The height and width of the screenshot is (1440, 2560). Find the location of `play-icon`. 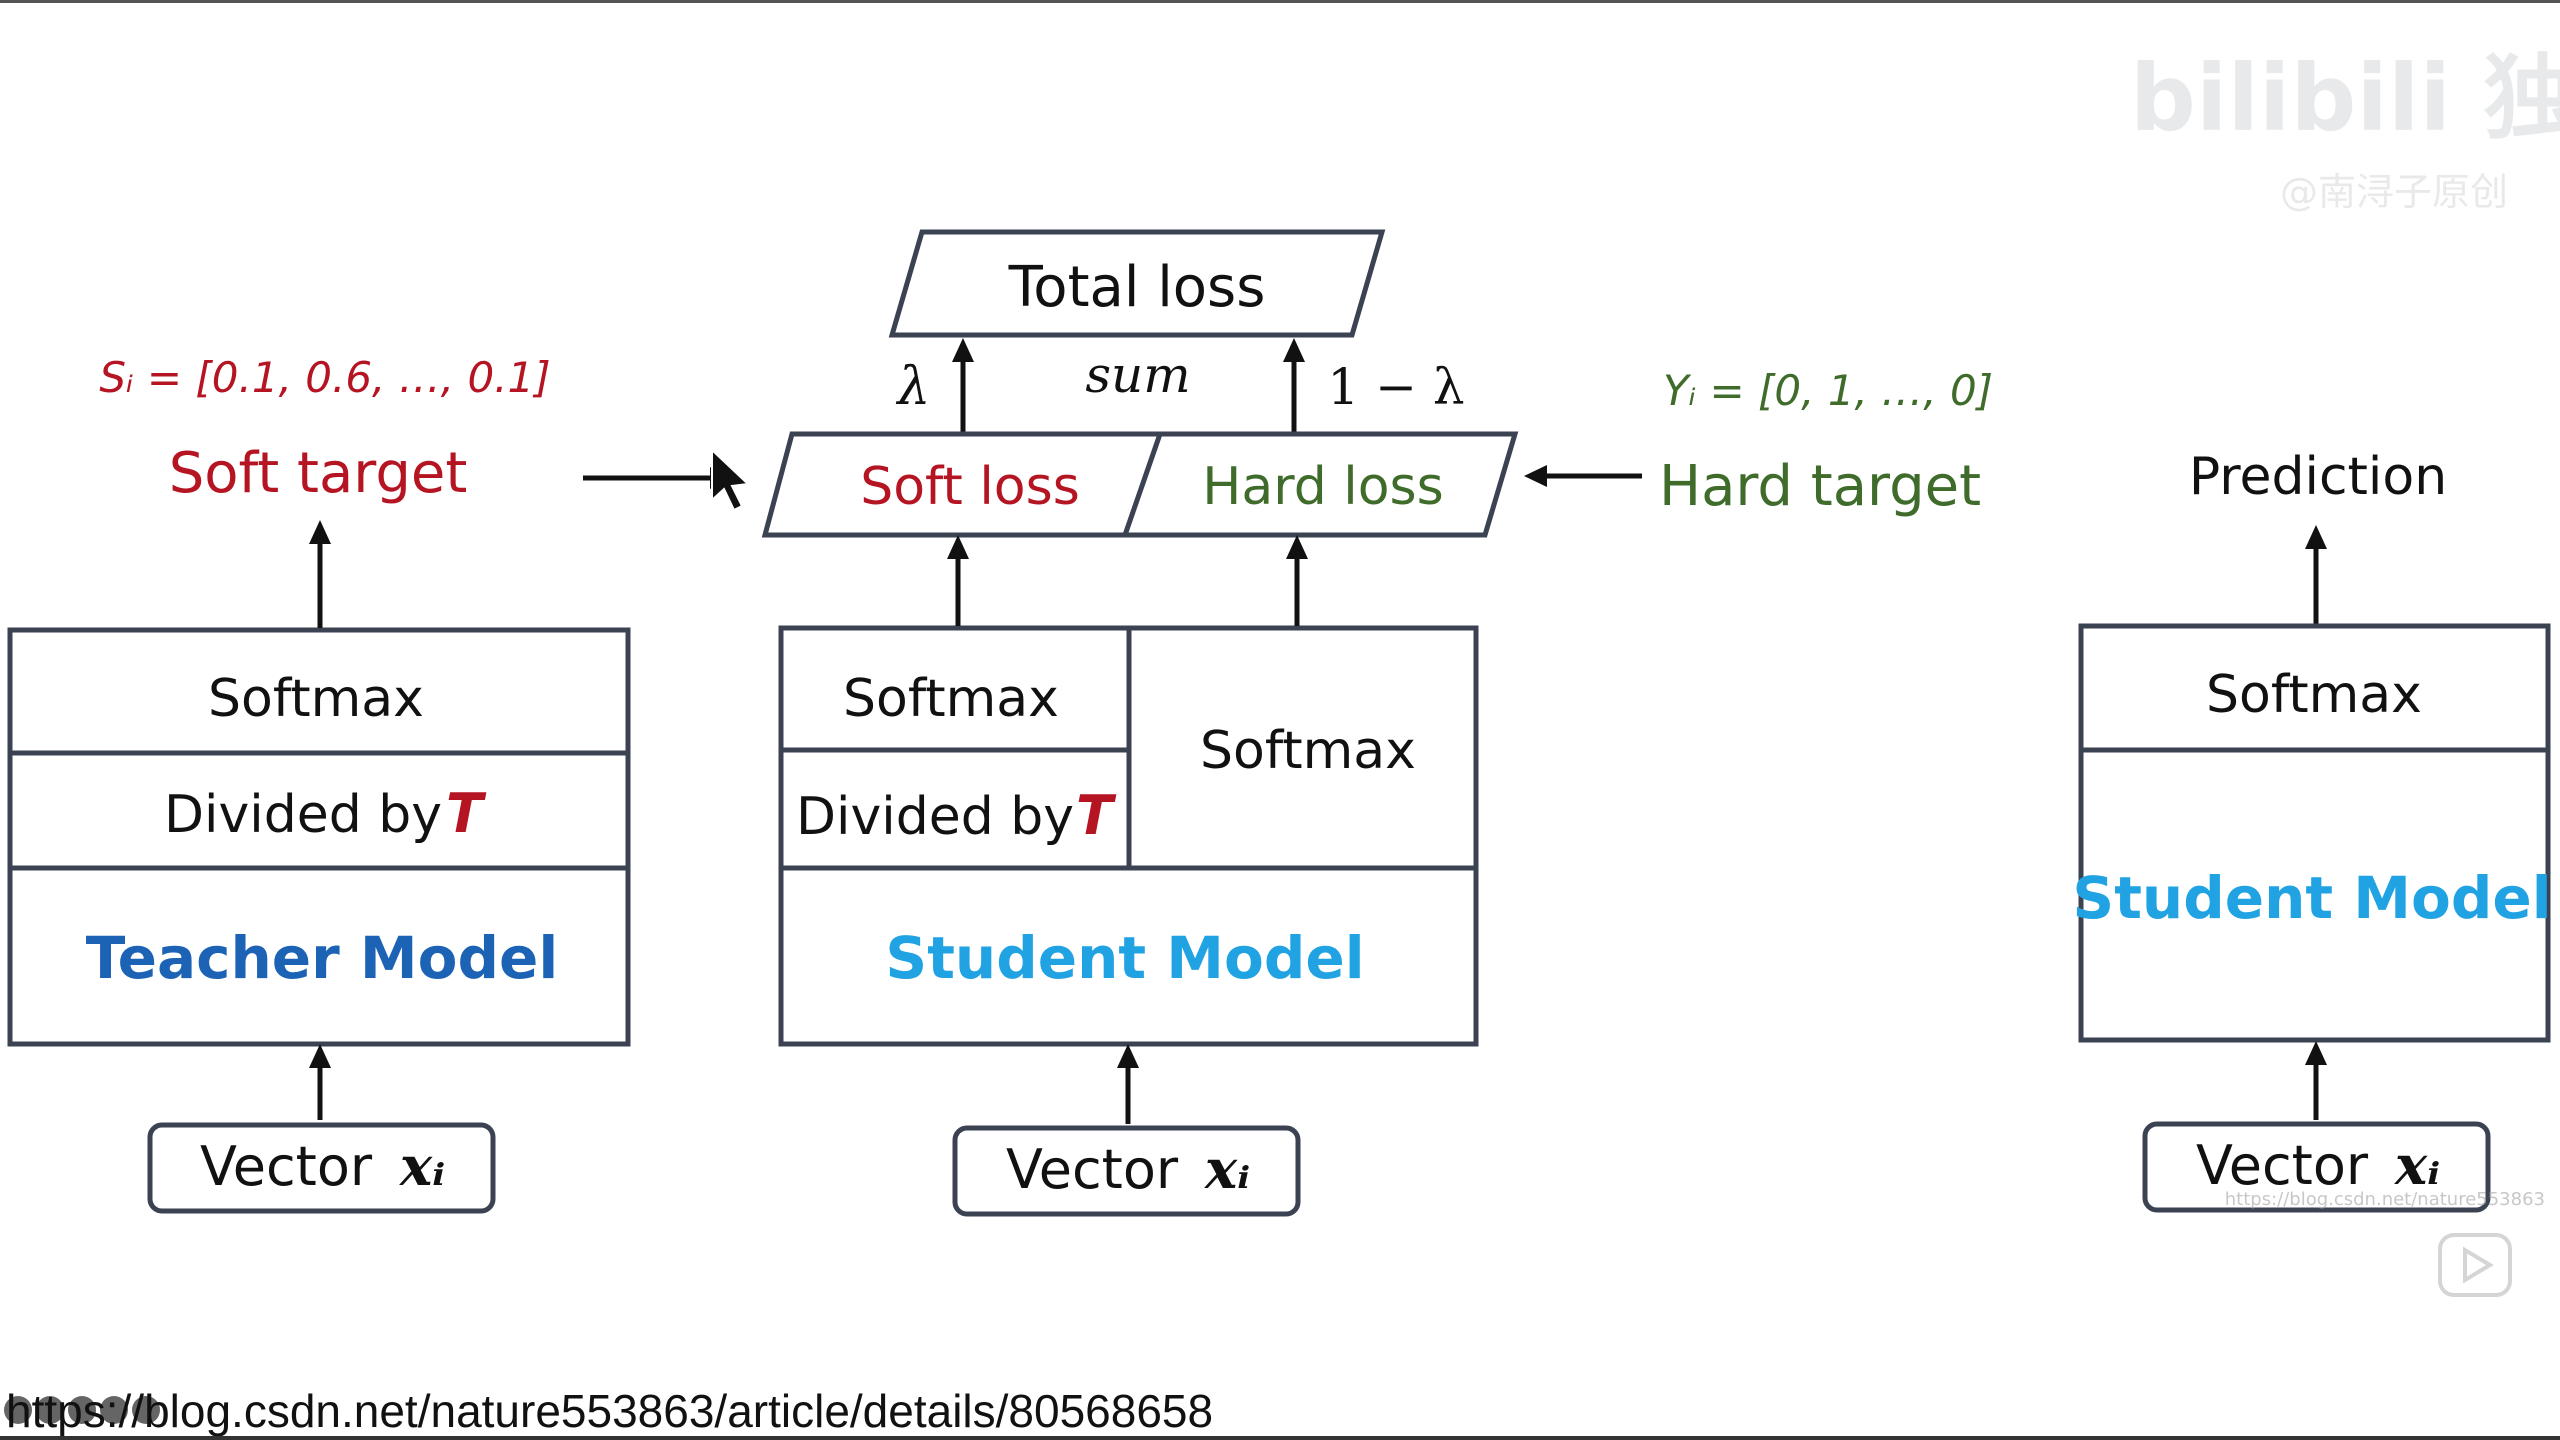

play-icon is located at coordinates (2475, 1265).